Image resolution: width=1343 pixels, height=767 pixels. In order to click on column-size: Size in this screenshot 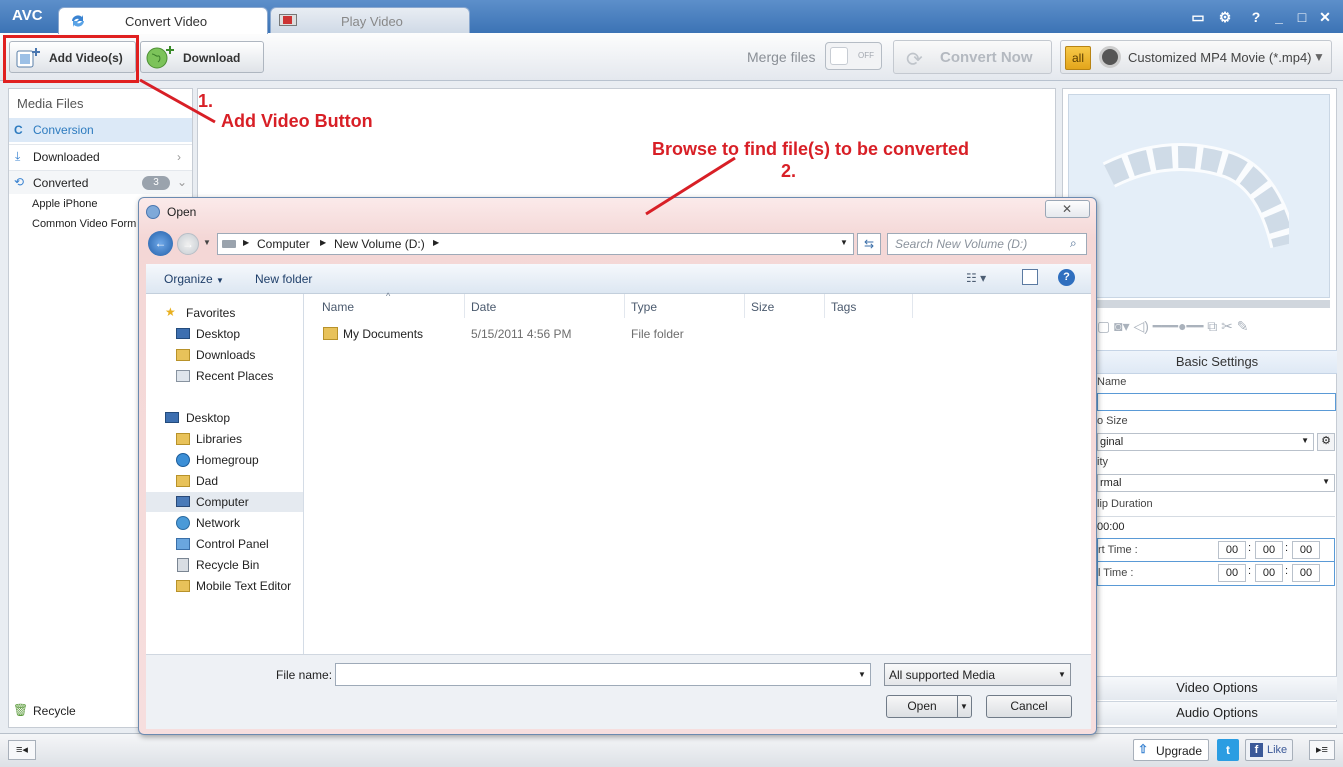, I will do `click(762, 307)`.